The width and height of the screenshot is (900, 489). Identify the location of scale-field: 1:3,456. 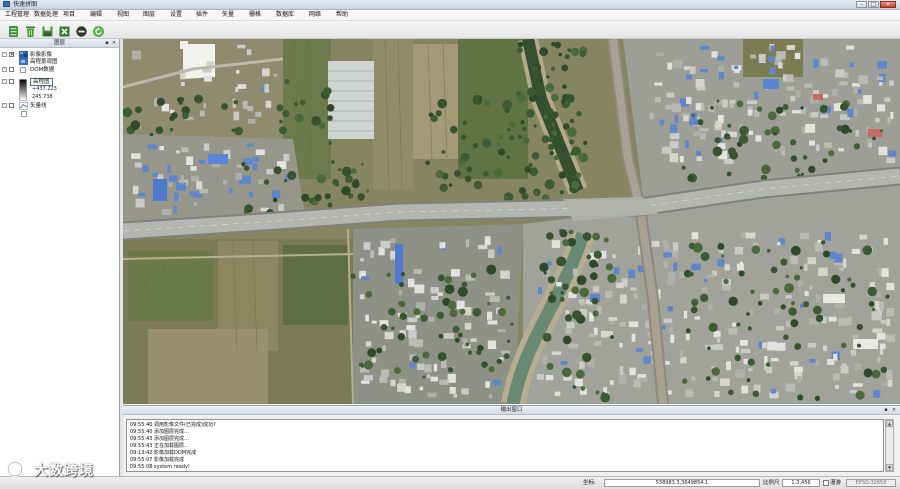
(801, 483).